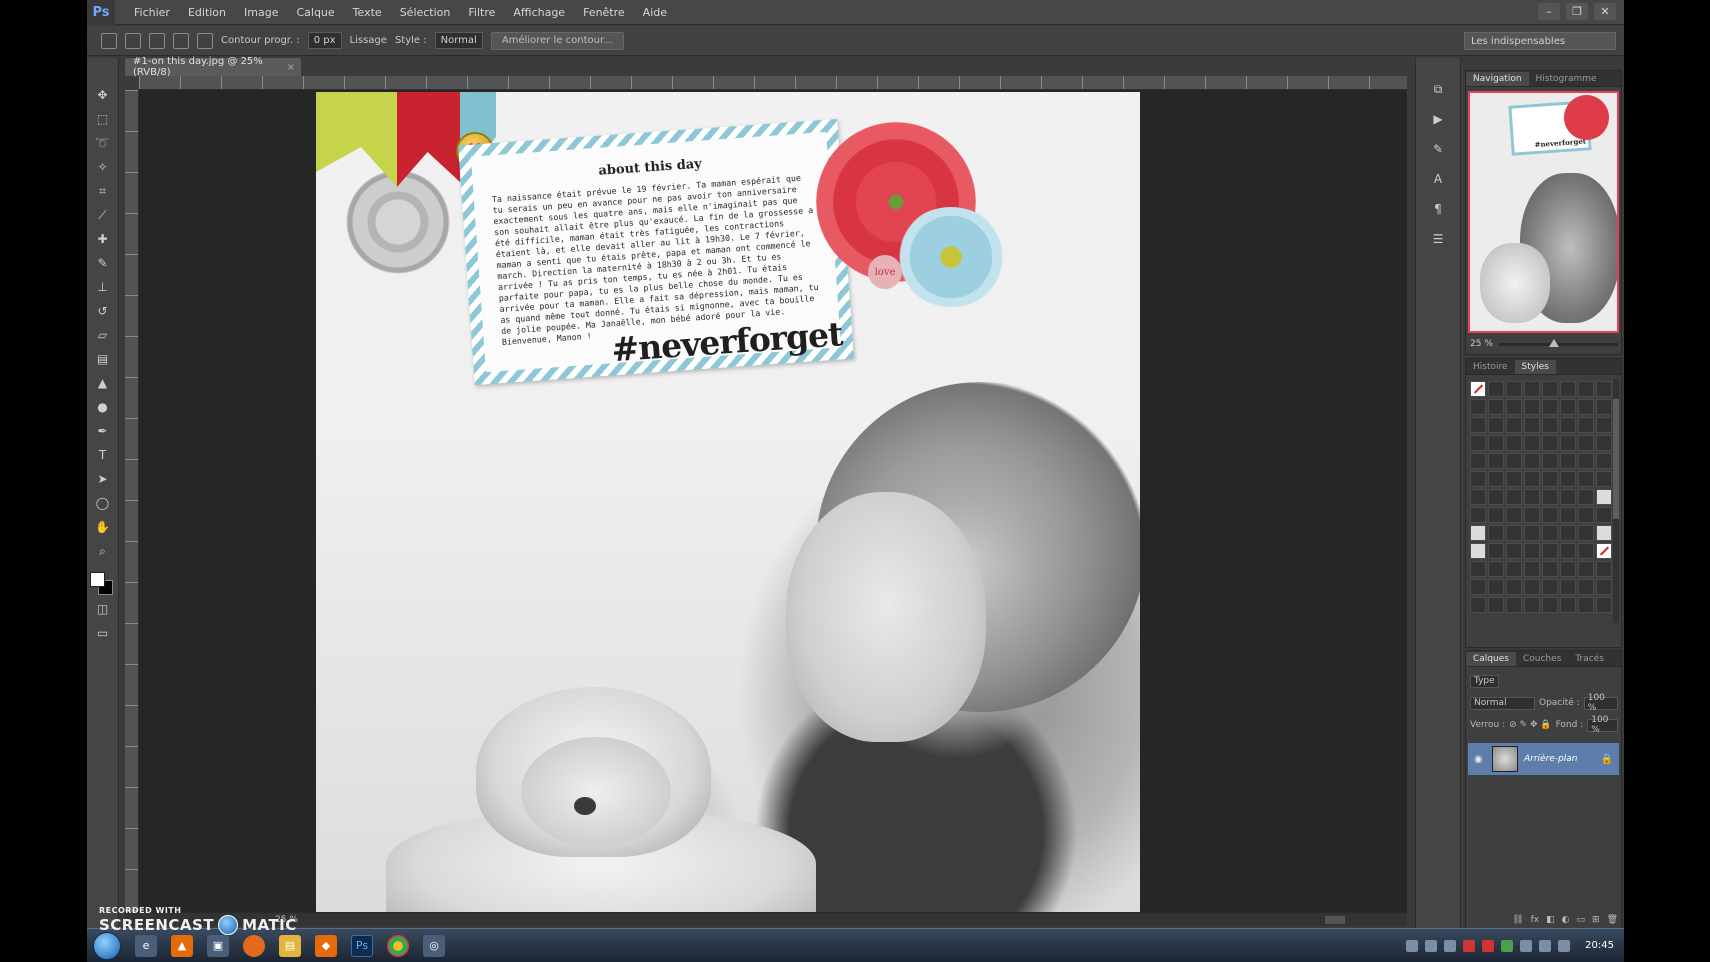 This screenshot has width=1710, height=962. I want to click on tray-power-icon, so click(1564, 945).